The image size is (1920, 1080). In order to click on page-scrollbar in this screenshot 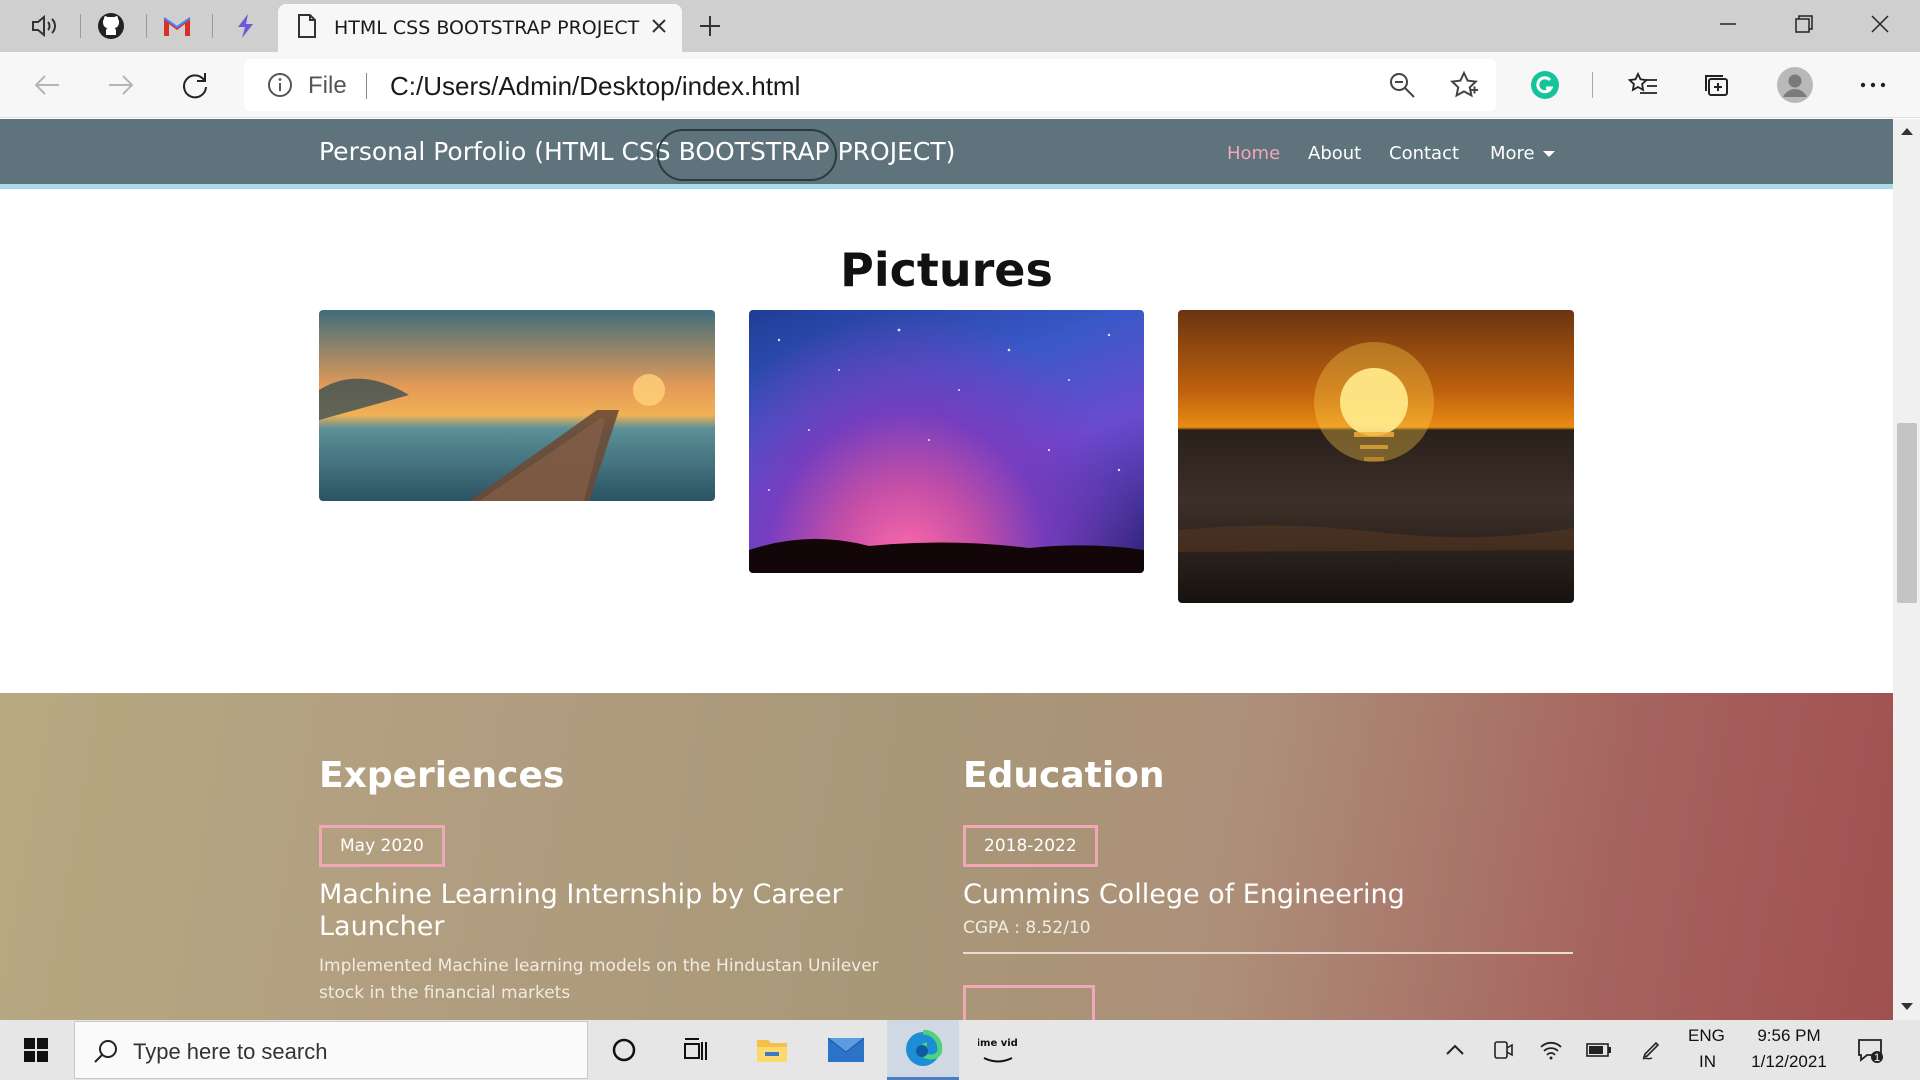, I will do `click(1906, 569)`.